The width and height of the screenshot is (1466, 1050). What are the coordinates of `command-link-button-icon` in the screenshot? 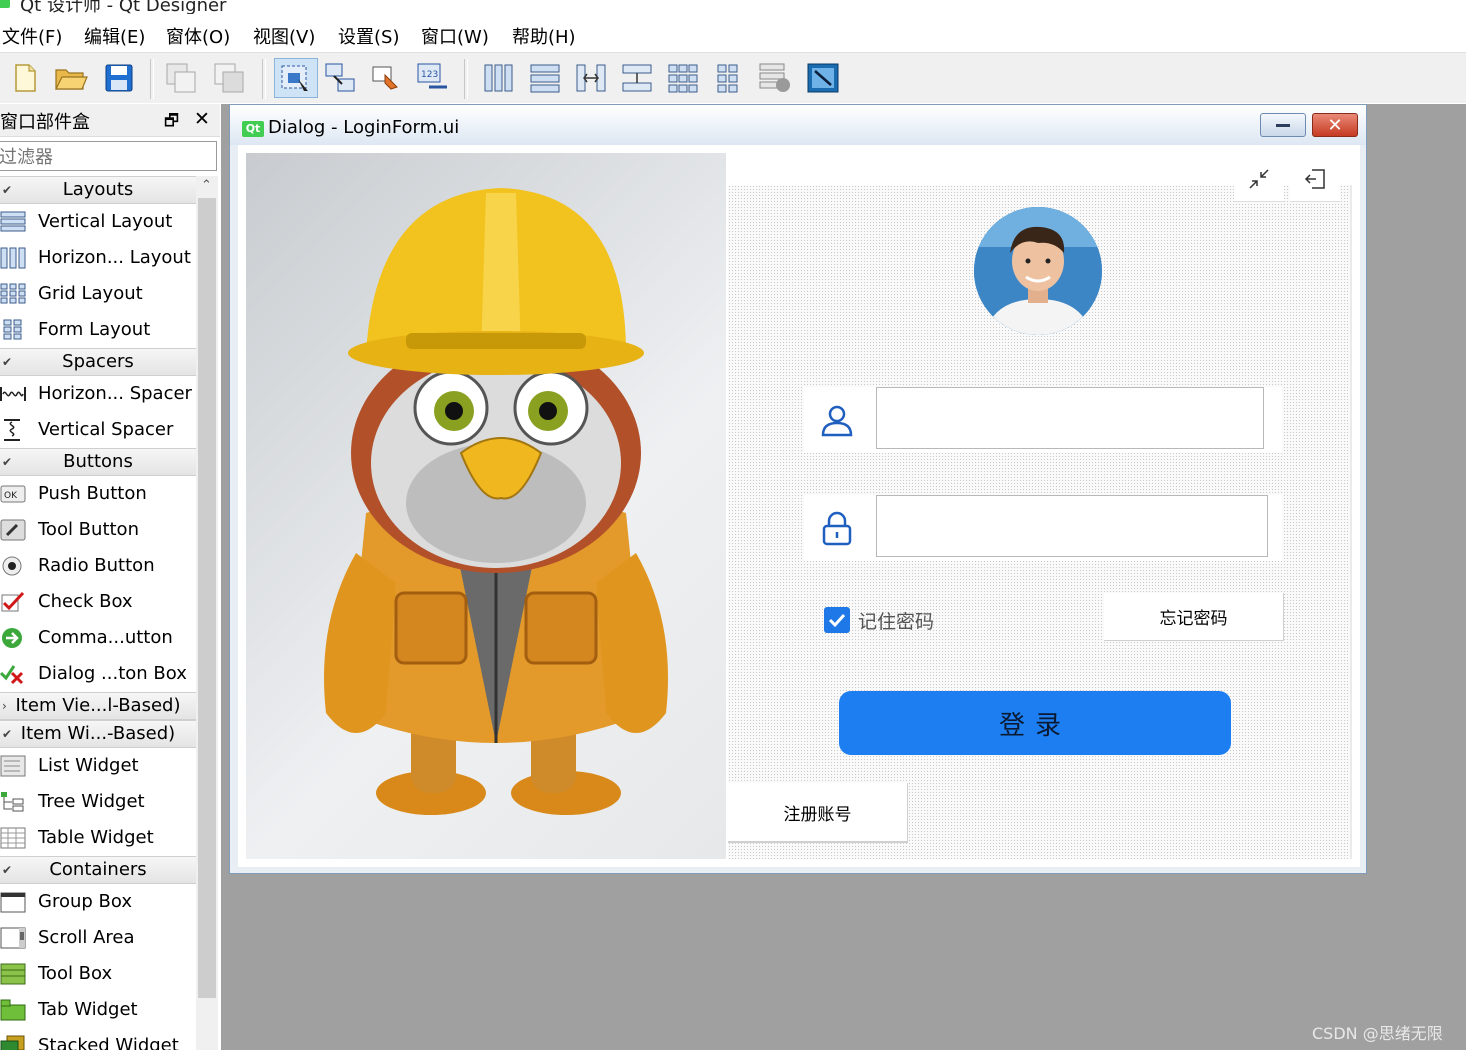 It's located at (12, 638).